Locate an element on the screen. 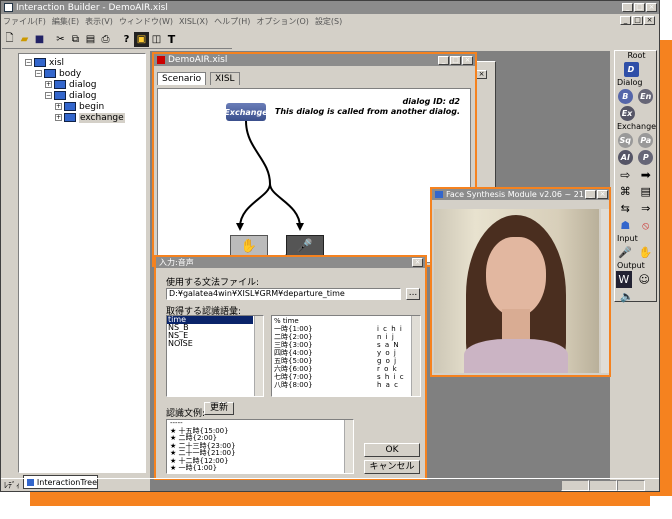 The width and height of the screenshot is (672, 519). scenario-maximize-button: □ is located at coordinates (455, 60).